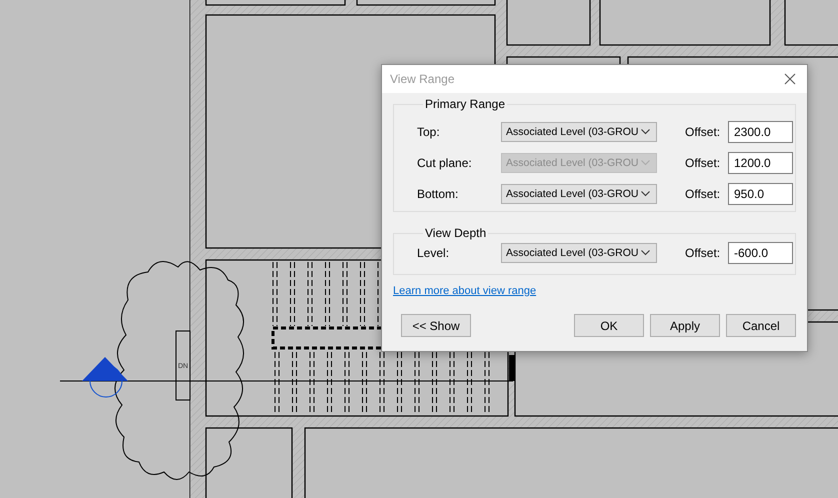 This screenshot has height=498, width=838. Describe the element at coordinates (445, 163) in the screenshot. I see `field-label: Cut plane:` at that location.